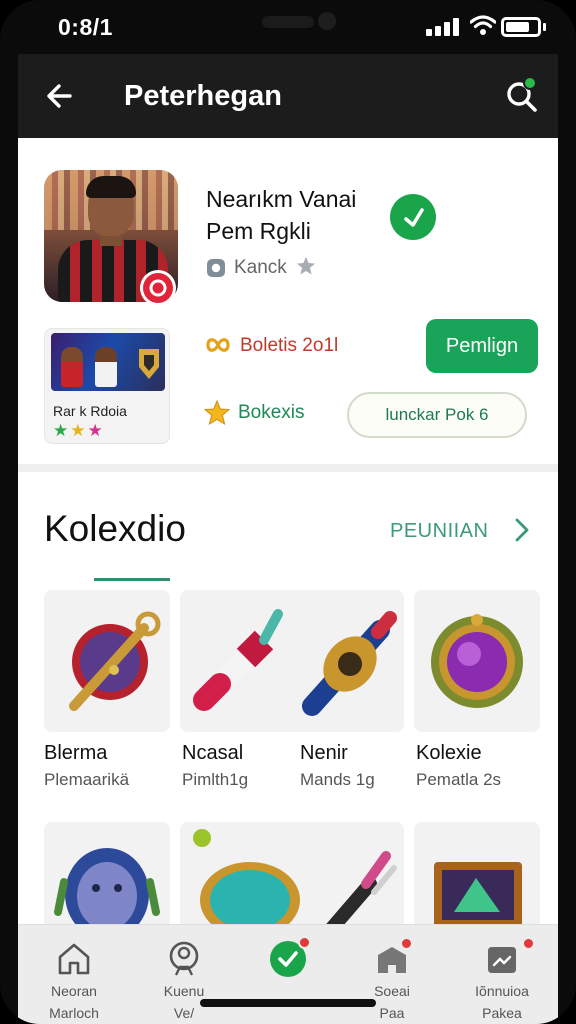 Image resolution: width=576 pixels, height=1024 pixels. I want to click on profile-icon, so click(184, 958).